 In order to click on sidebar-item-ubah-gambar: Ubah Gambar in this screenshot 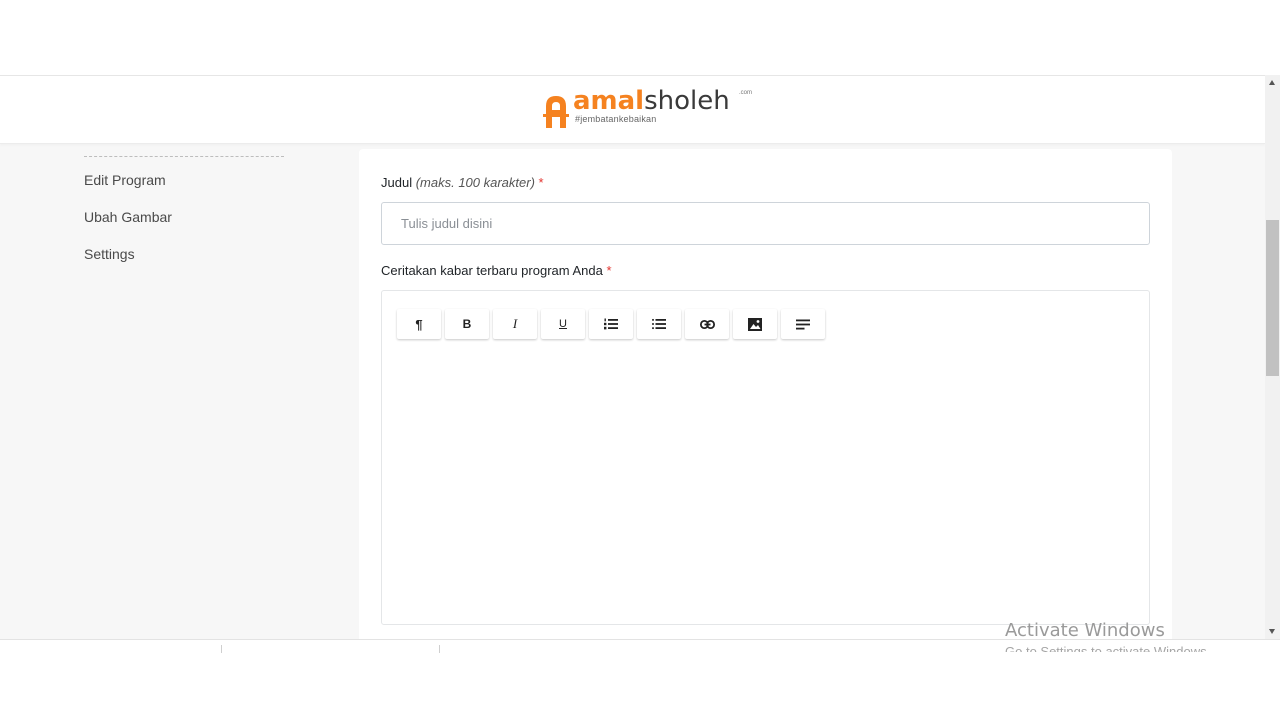, I will do `click(184, 226)`.